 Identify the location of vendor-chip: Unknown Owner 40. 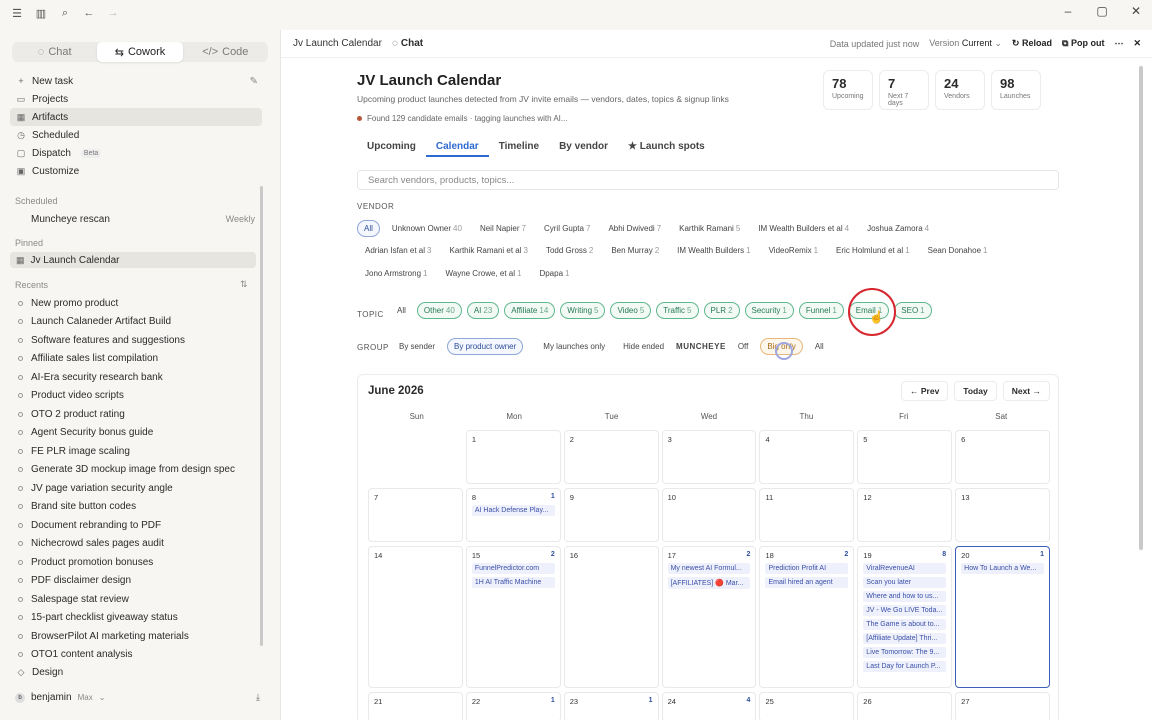
(427, 228).